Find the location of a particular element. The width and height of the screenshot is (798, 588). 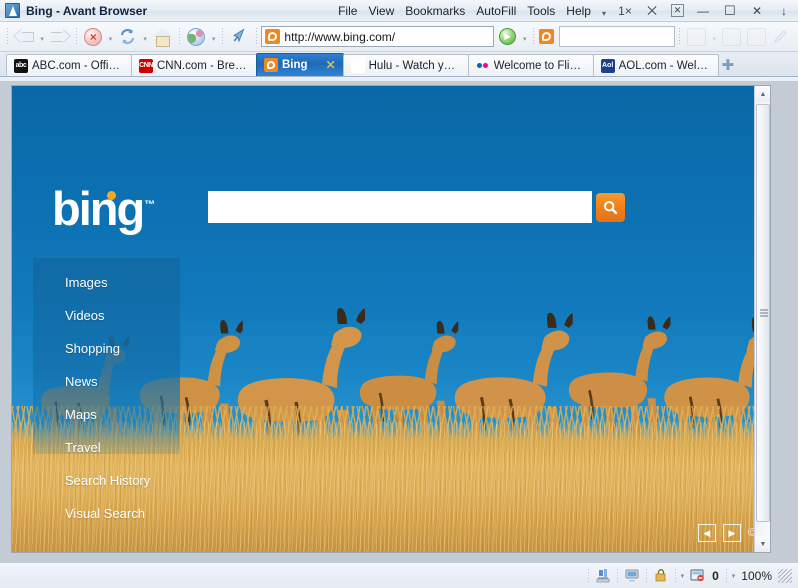

avant-browser-icon is located at coordinates (12, 10).